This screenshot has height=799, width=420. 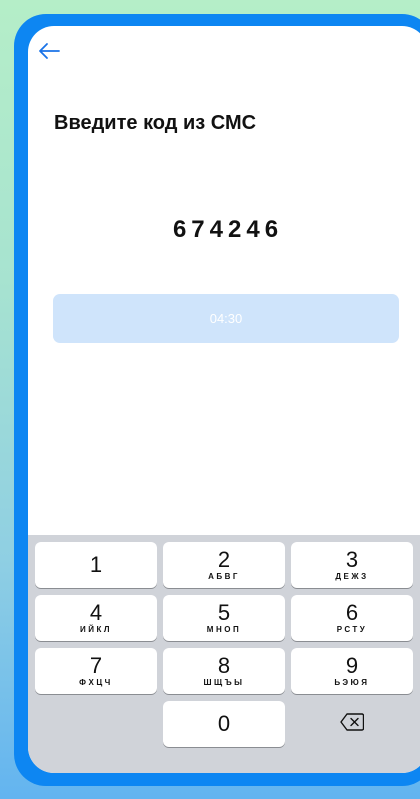 I want to click on back-button, so click(x=49, y=53).